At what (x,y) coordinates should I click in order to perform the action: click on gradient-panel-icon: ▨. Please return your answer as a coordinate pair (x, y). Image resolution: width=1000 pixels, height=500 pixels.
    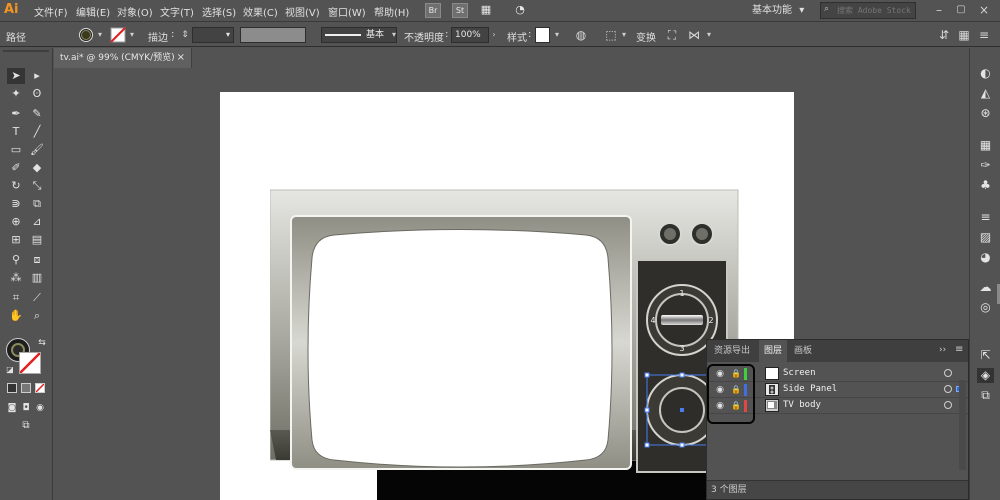
    Looking at the image, I should click on (985, 237).